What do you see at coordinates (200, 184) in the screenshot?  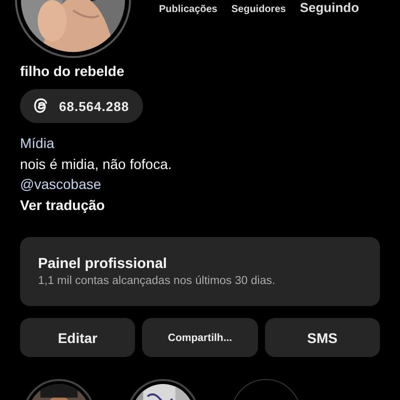 I see `mention-link: @vascobase` at bounding box center [200, 184].